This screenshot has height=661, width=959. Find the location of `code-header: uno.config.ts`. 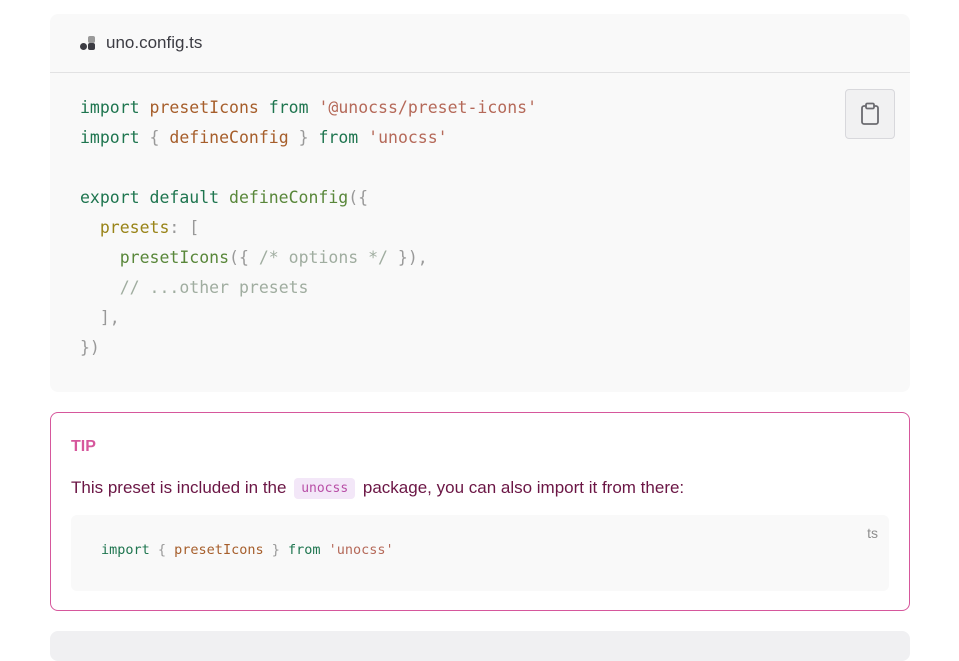

code-header: uno.config.ts is located at coordinates (480, 43).